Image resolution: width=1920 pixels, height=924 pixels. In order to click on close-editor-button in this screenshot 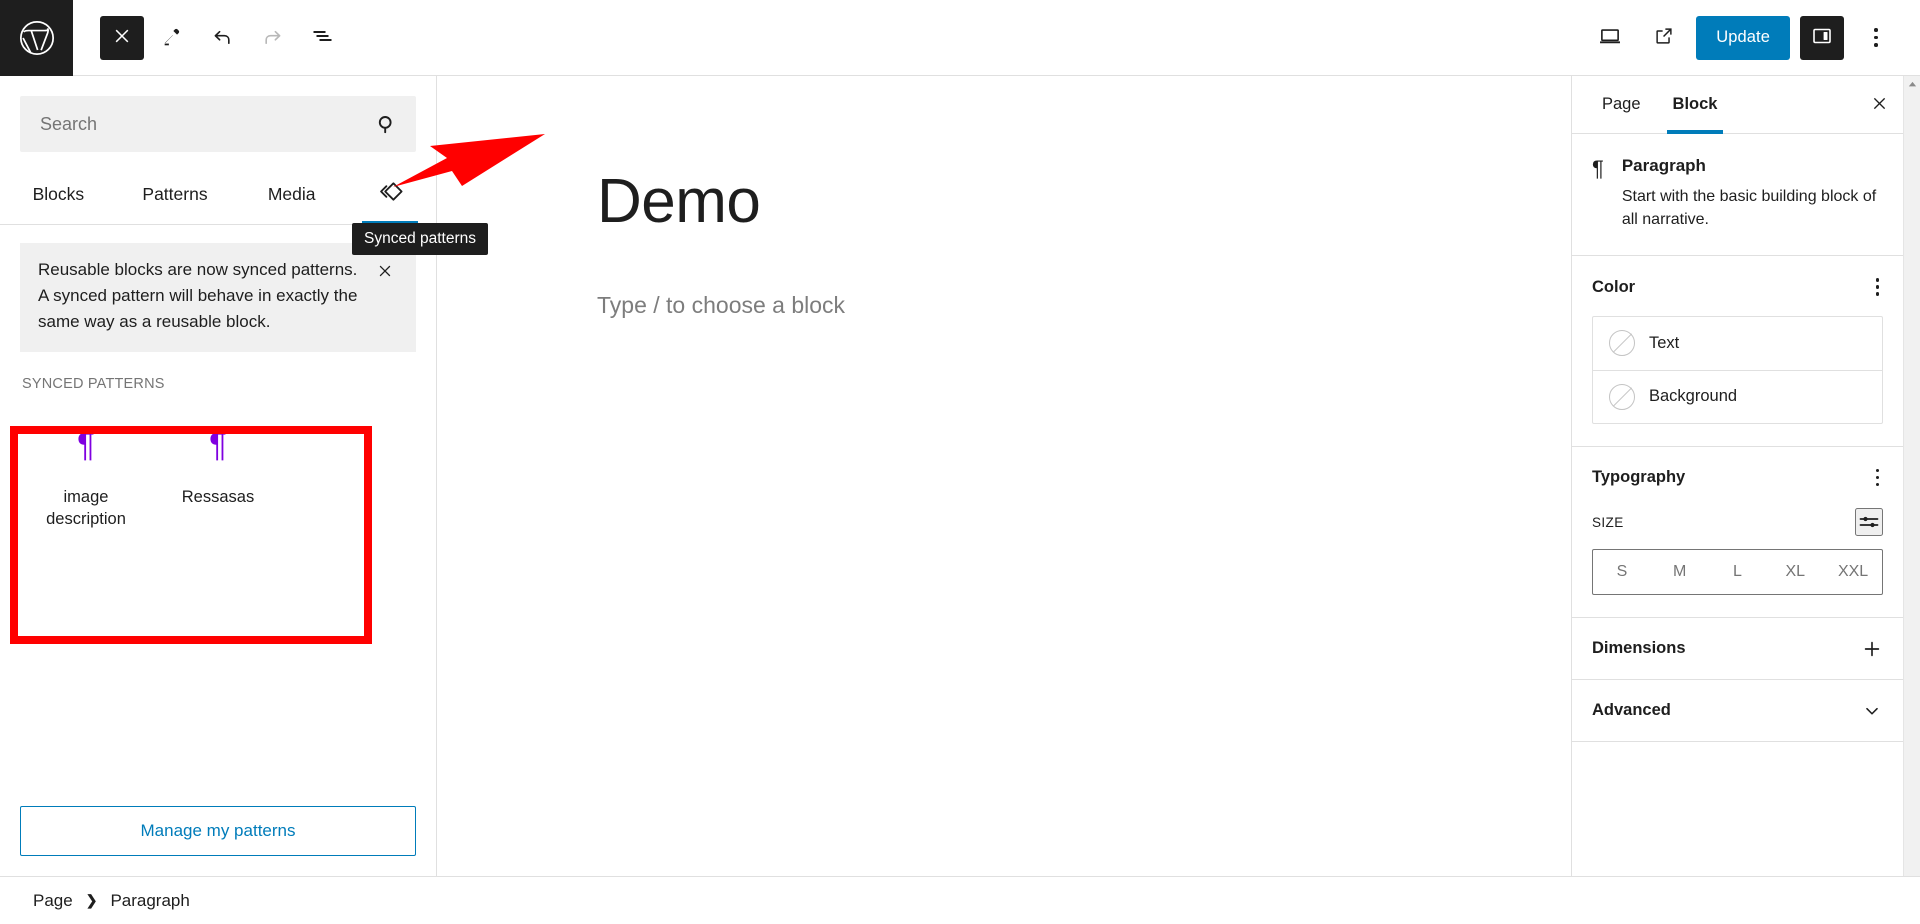, I will do `click(122, 37)`.